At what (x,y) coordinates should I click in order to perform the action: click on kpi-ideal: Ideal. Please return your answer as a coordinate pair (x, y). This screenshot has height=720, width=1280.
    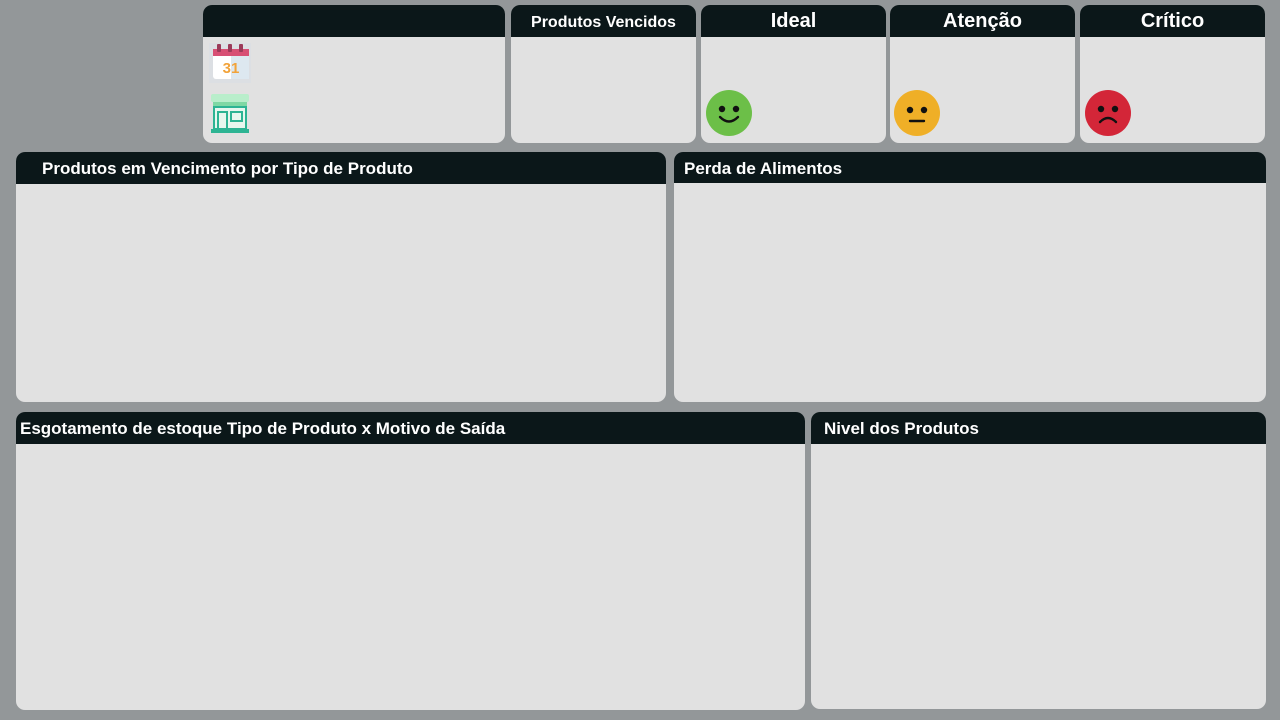
    Looking at the image, I should click on (793, 74).